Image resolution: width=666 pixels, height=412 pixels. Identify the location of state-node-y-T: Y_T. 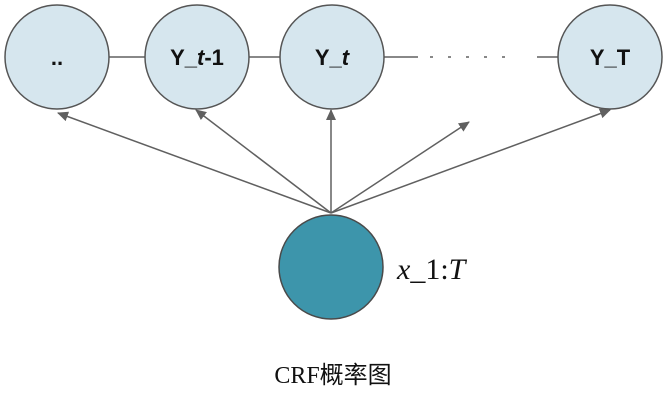
(610, 57).